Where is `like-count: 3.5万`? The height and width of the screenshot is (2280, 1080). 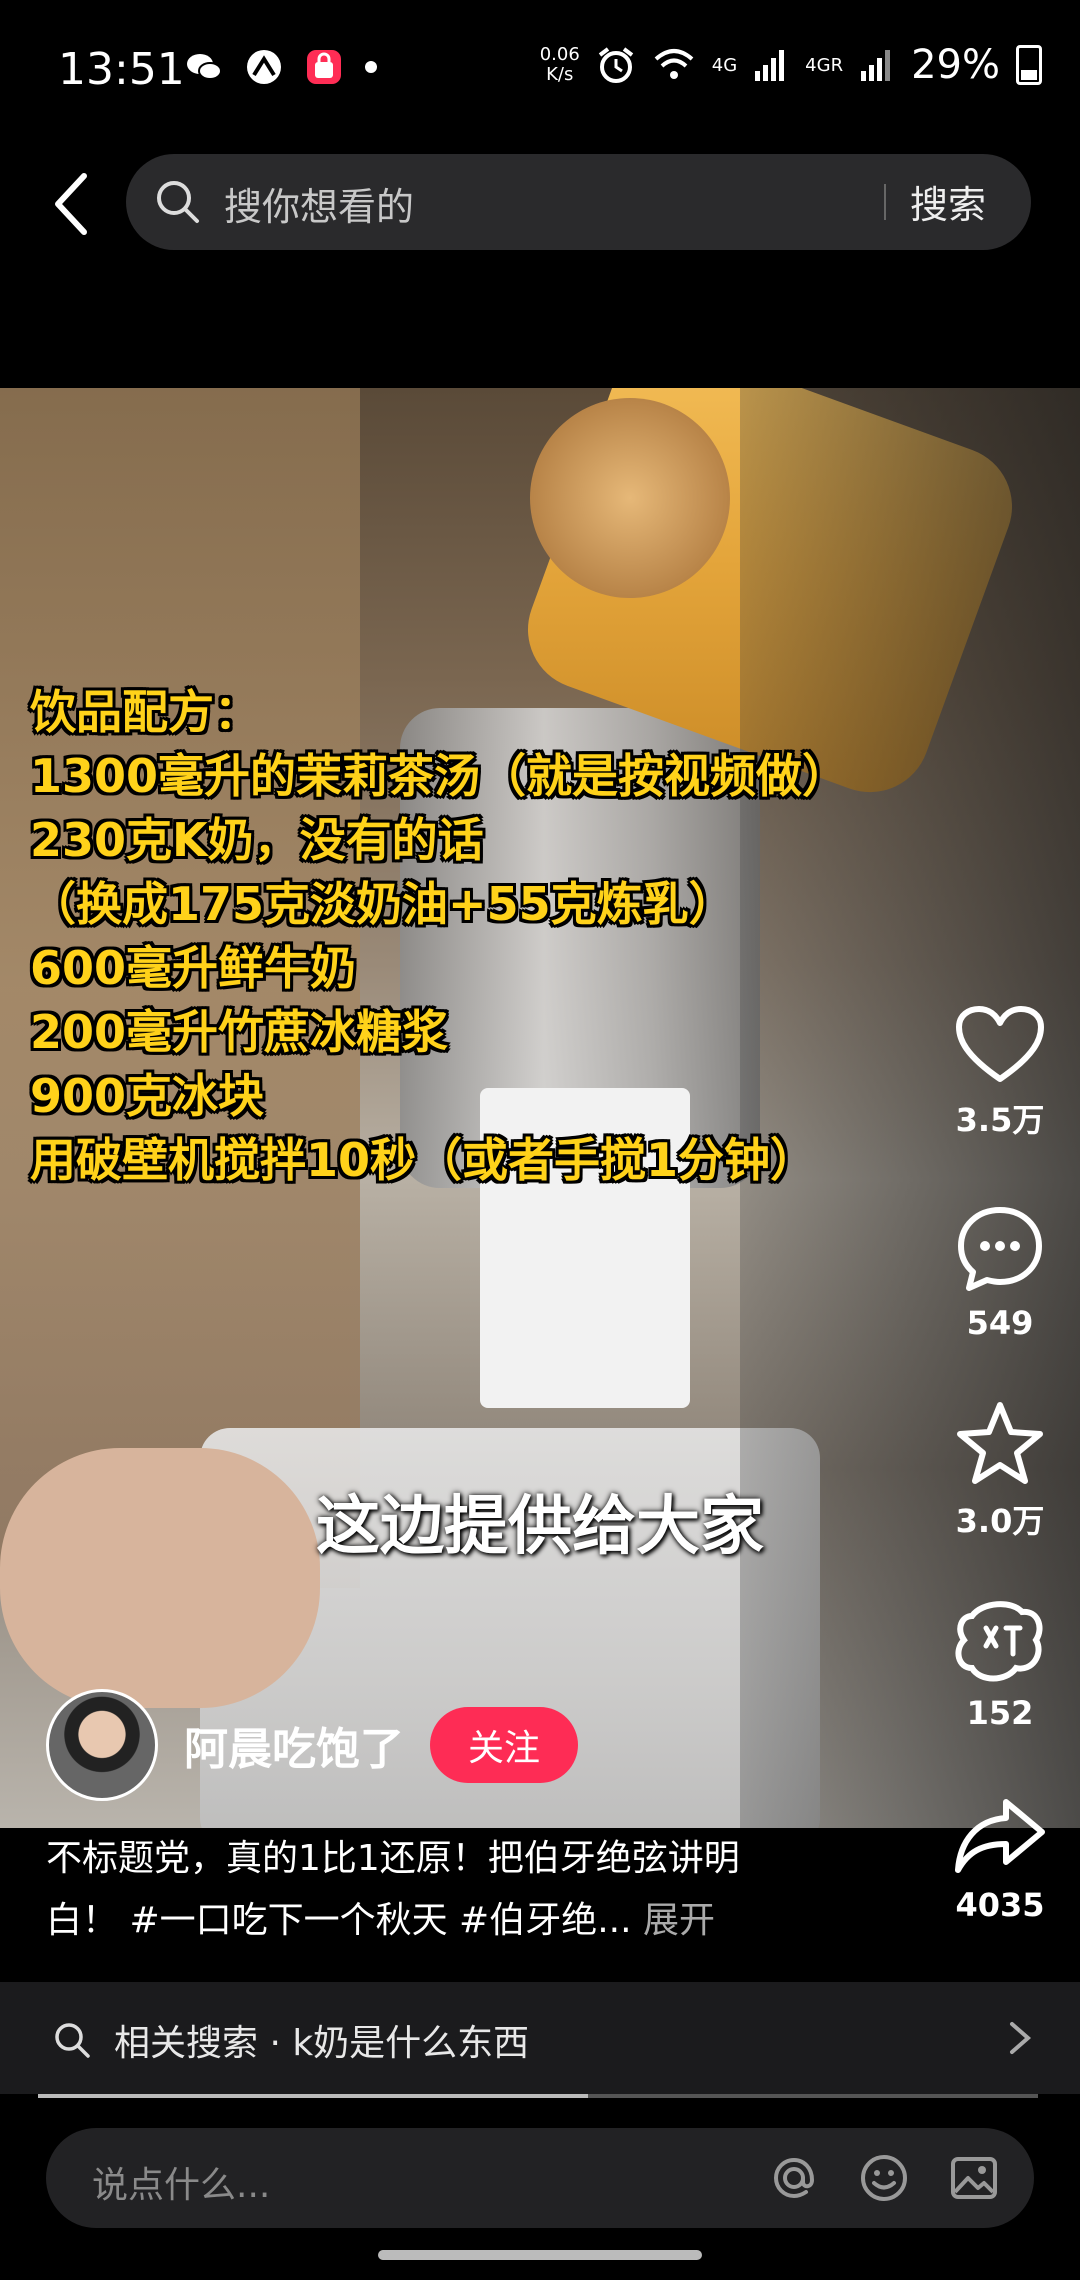 like-count: 3.5万 is located at coordinates (1000, 1120).